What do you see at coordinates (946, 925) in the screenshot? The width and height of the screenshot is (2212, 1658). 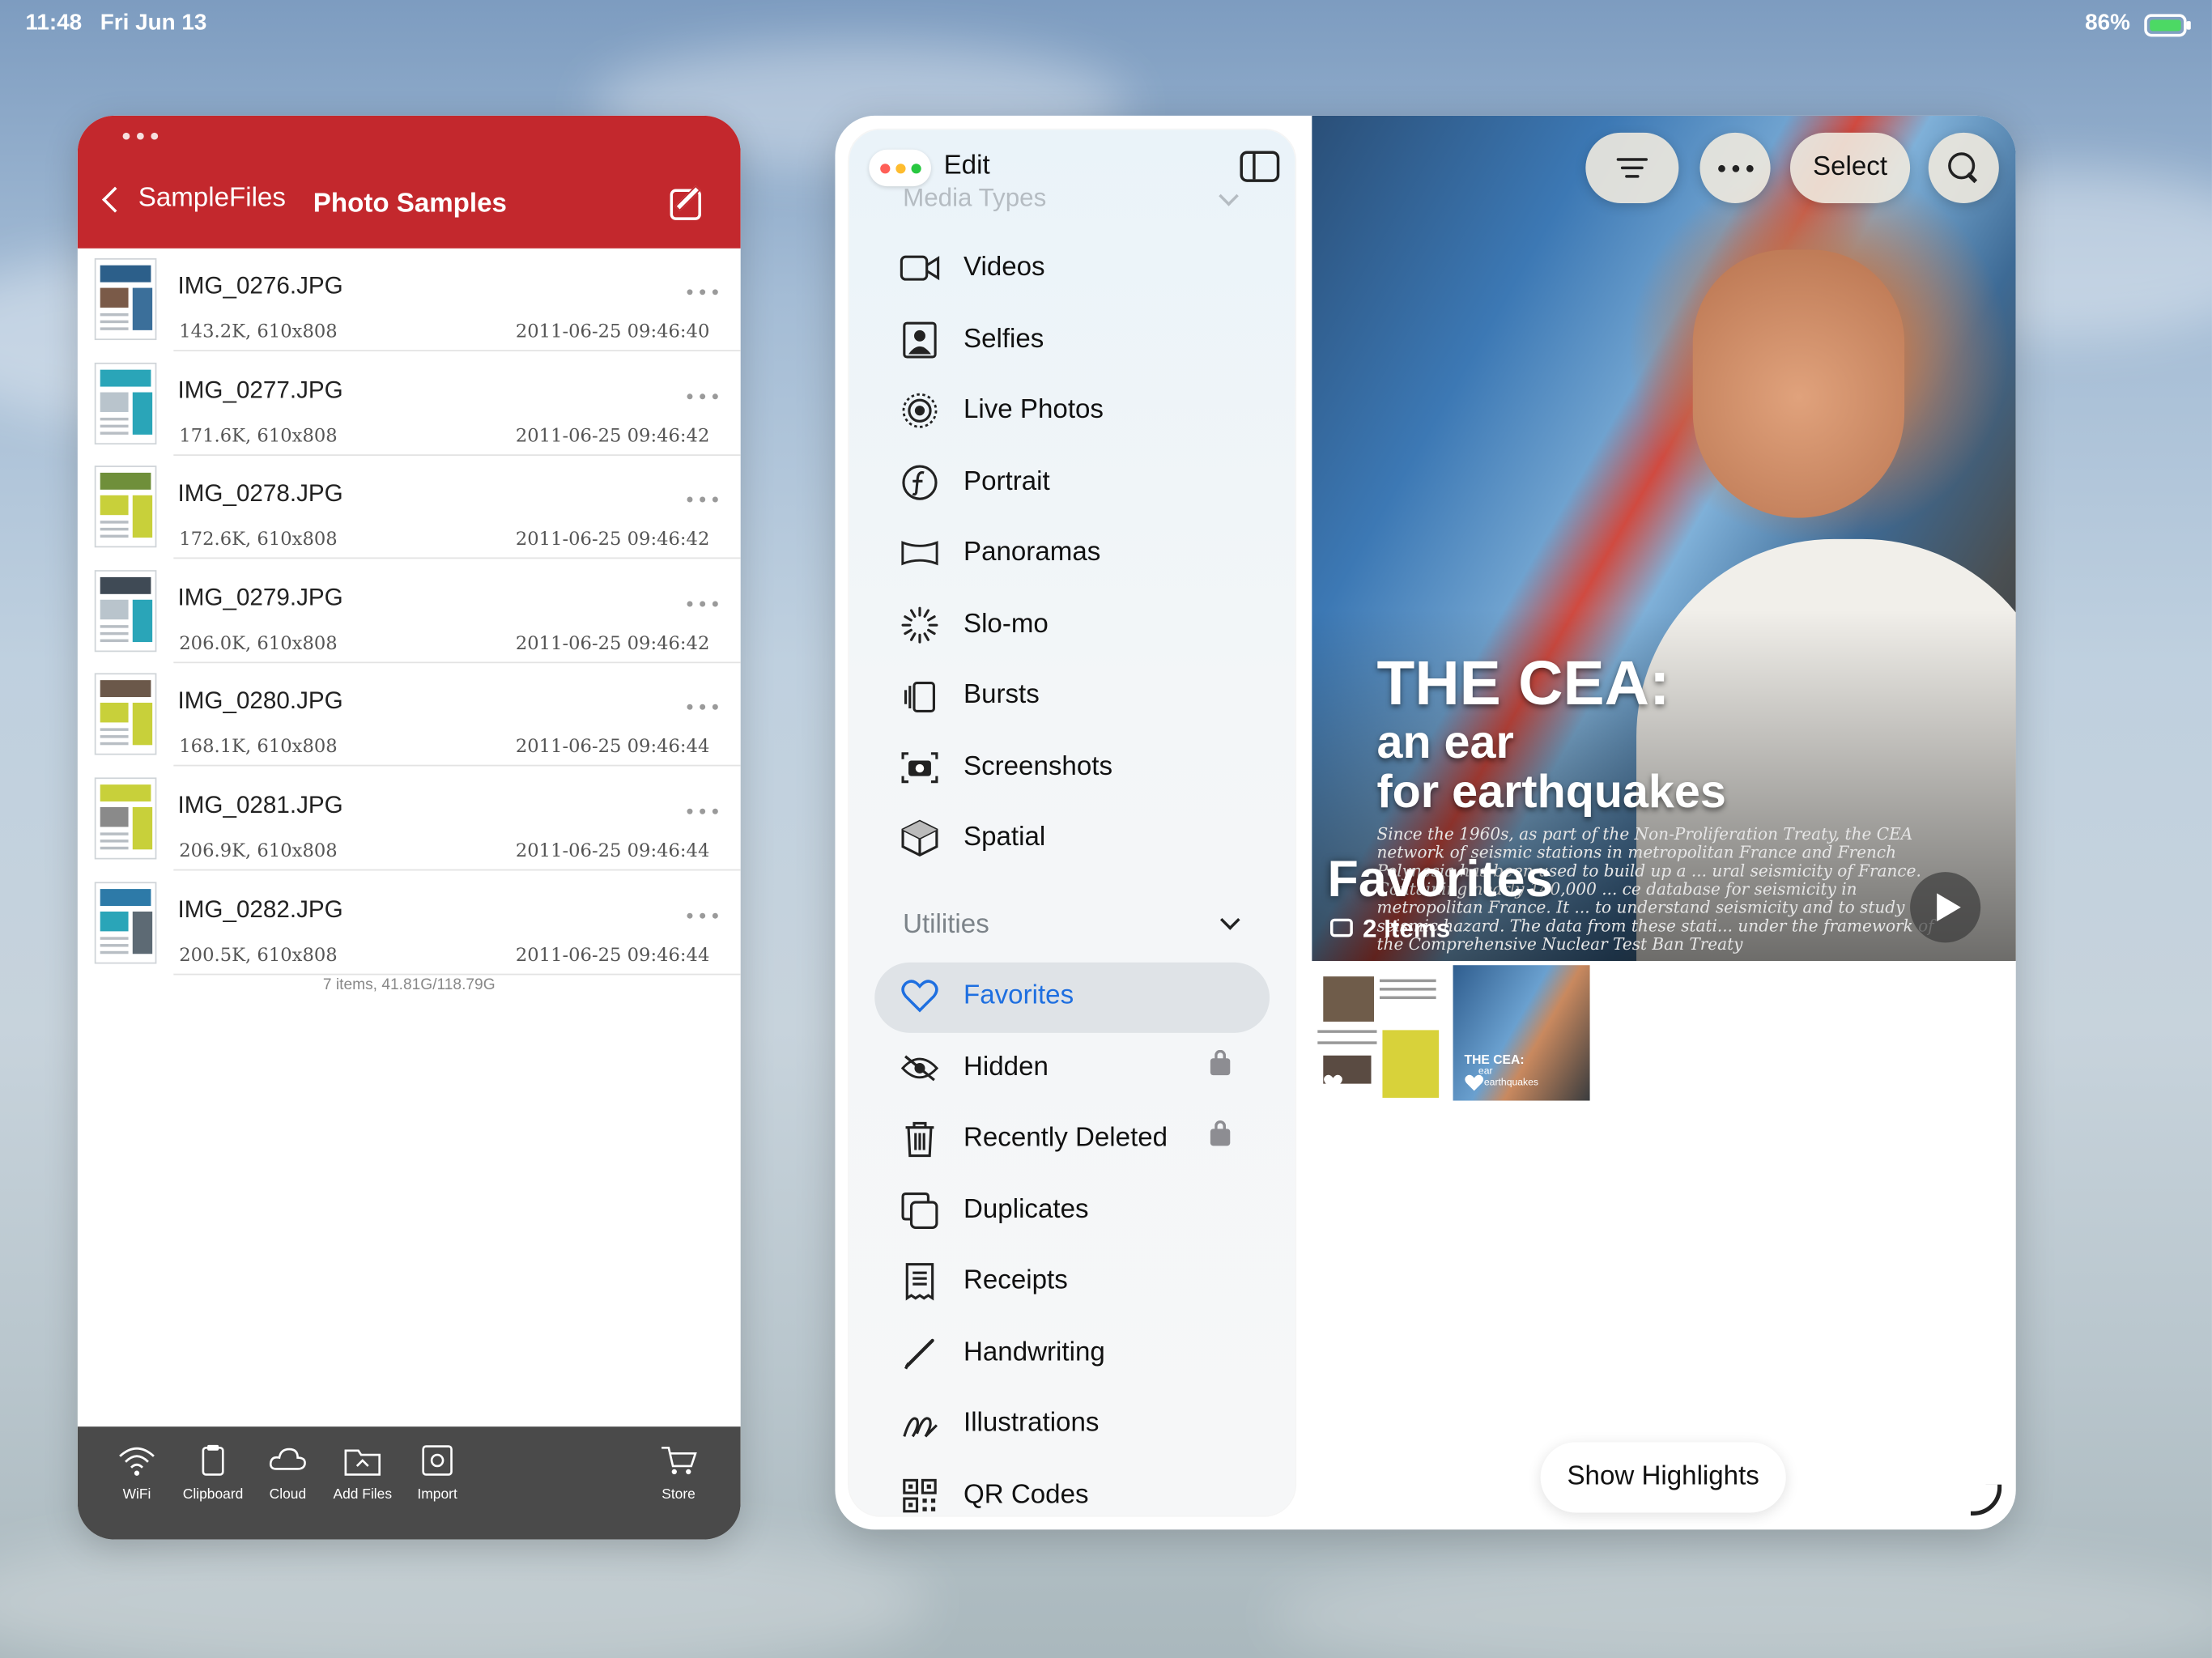 I see `section-utilities: Utilities` at bounding box center [946, 925].